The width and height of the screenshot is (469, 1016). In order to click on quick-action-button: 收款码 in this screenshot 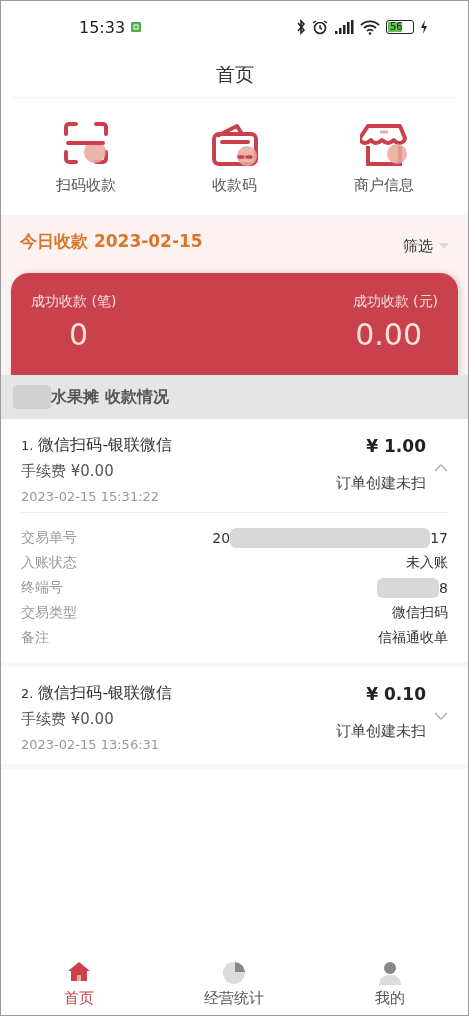, I will do `click(234, 157)`.